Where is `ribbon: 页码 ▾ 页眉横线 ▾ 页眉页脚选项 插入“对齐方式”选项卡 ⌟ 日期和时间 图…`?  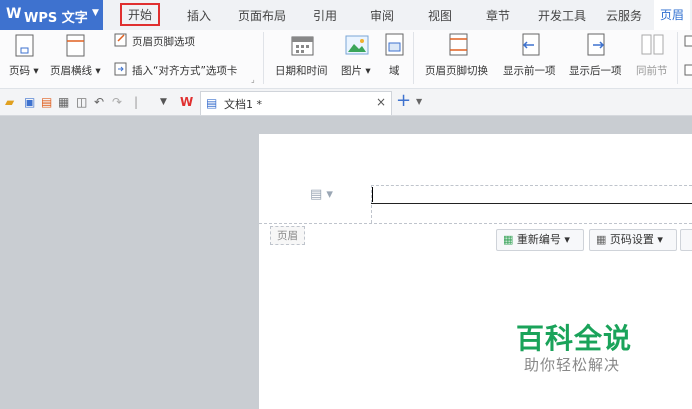
ribbon: 页码 ▾ 页眉横线 ▾ 页眉页脚选项 插入“对齐方式”选项卡 ⌟ 日期和时间 图… is located at coordinates (346, 59).